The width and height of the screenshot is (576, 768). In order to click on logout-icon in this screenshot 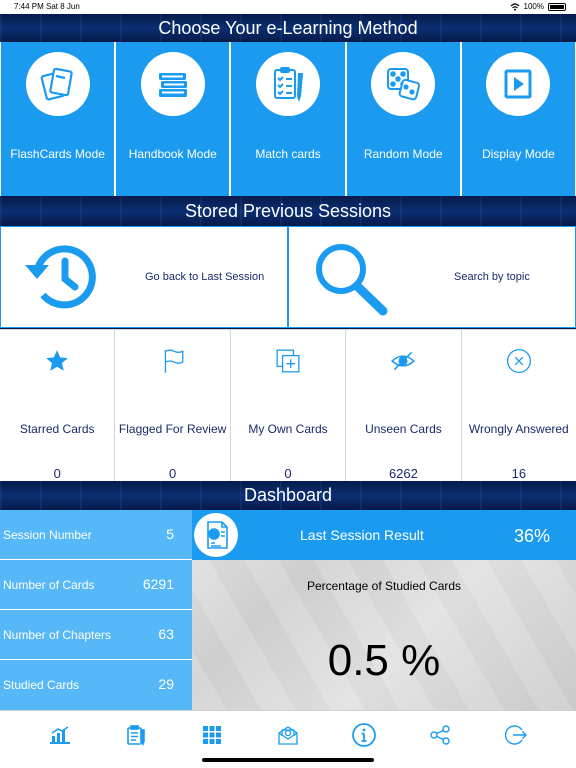, I will do `click(515, 735)`.